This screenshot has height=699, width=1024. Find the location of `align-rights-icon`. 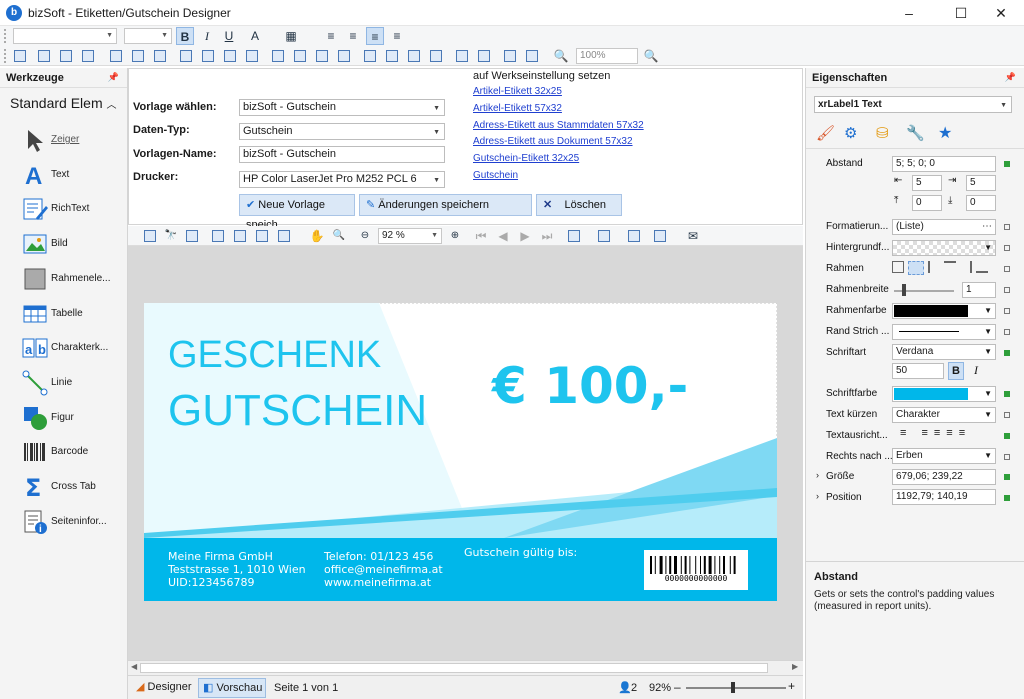

align-rights-icon is located at coordinates (88, 56).